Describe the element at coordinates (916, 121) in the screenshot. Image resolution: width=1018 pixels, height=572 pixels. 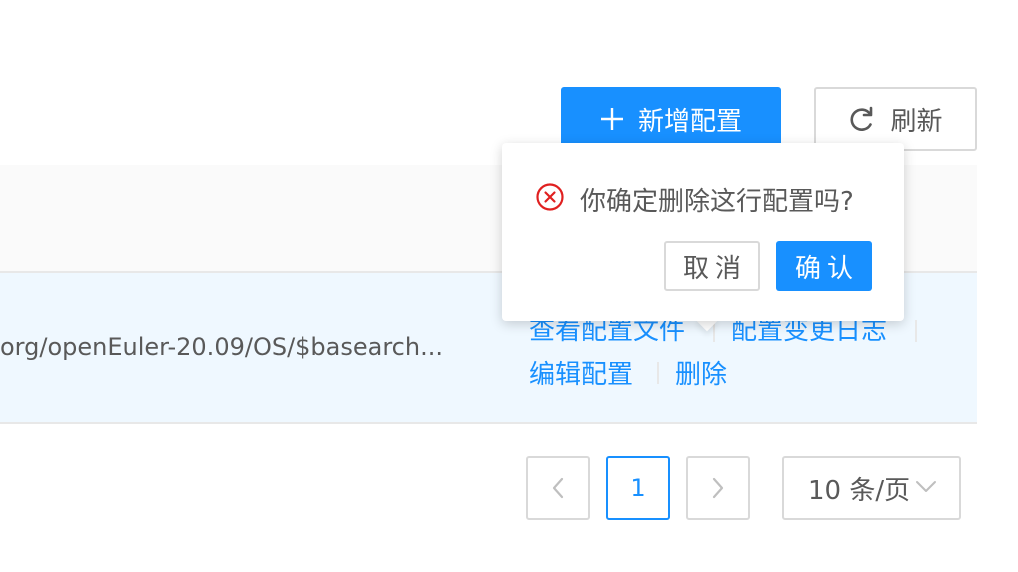
I see `refresh-label: 刷新` at that location.